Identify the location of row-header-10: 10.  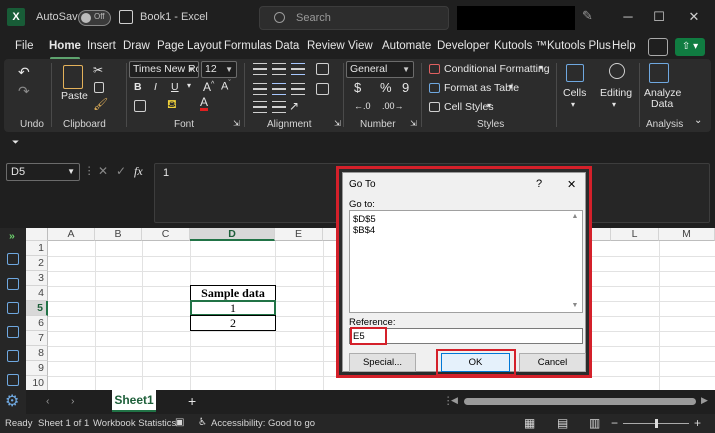
(37, 383).